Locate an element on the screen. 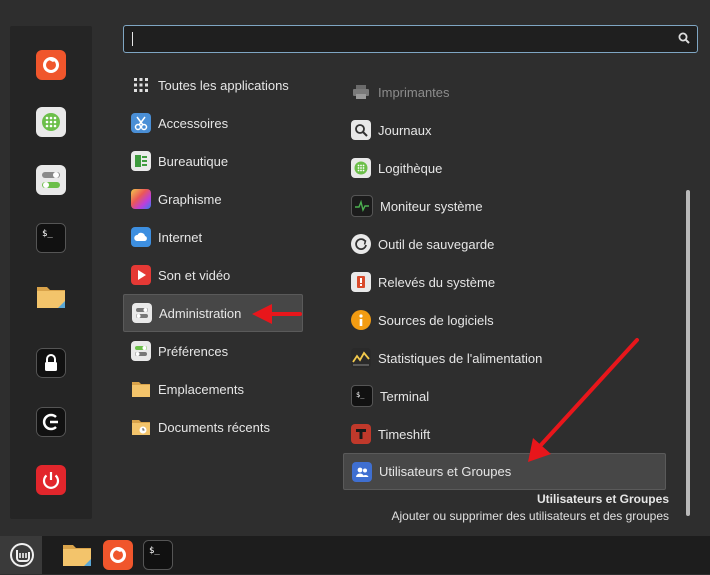 This screenshot has height=575, width=710. taskbar-firefox is located at coordinates (118, 557).